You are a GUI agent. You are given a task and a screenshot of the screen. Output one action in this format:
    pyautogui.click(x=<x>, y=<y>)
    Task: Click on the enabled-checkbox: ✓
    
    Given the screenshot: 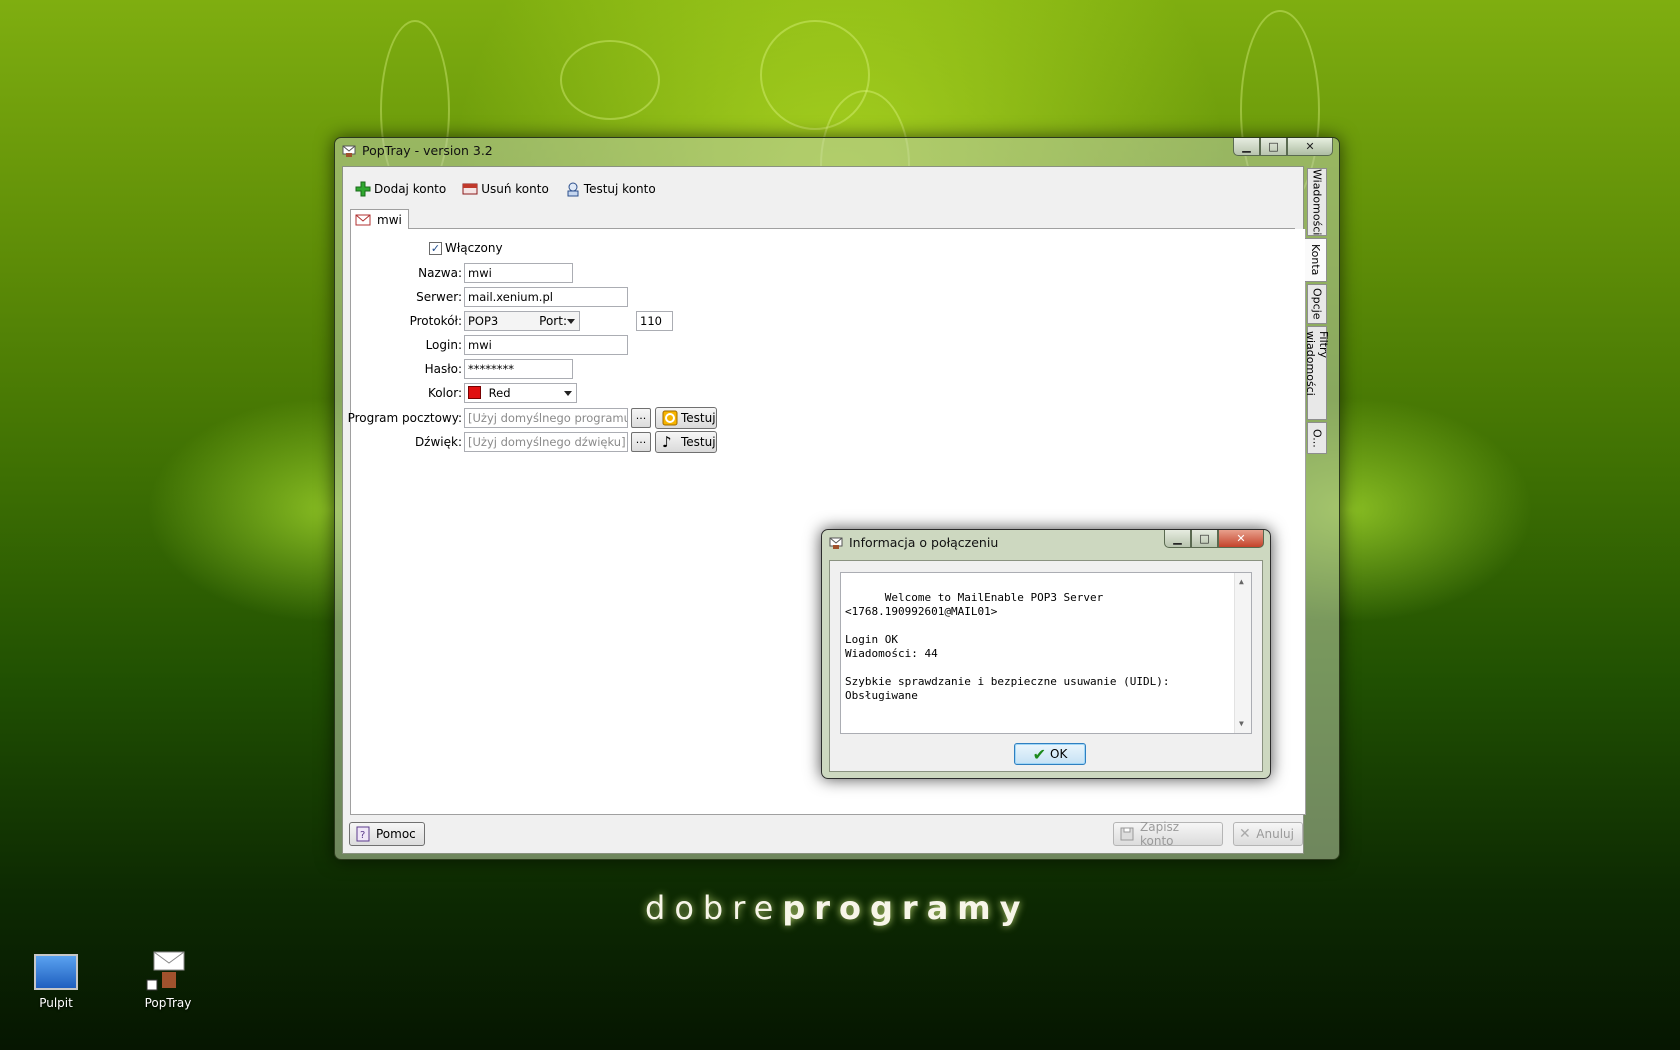 What is the action you would take?
    pyautogui.click(x=435, y=248)
    